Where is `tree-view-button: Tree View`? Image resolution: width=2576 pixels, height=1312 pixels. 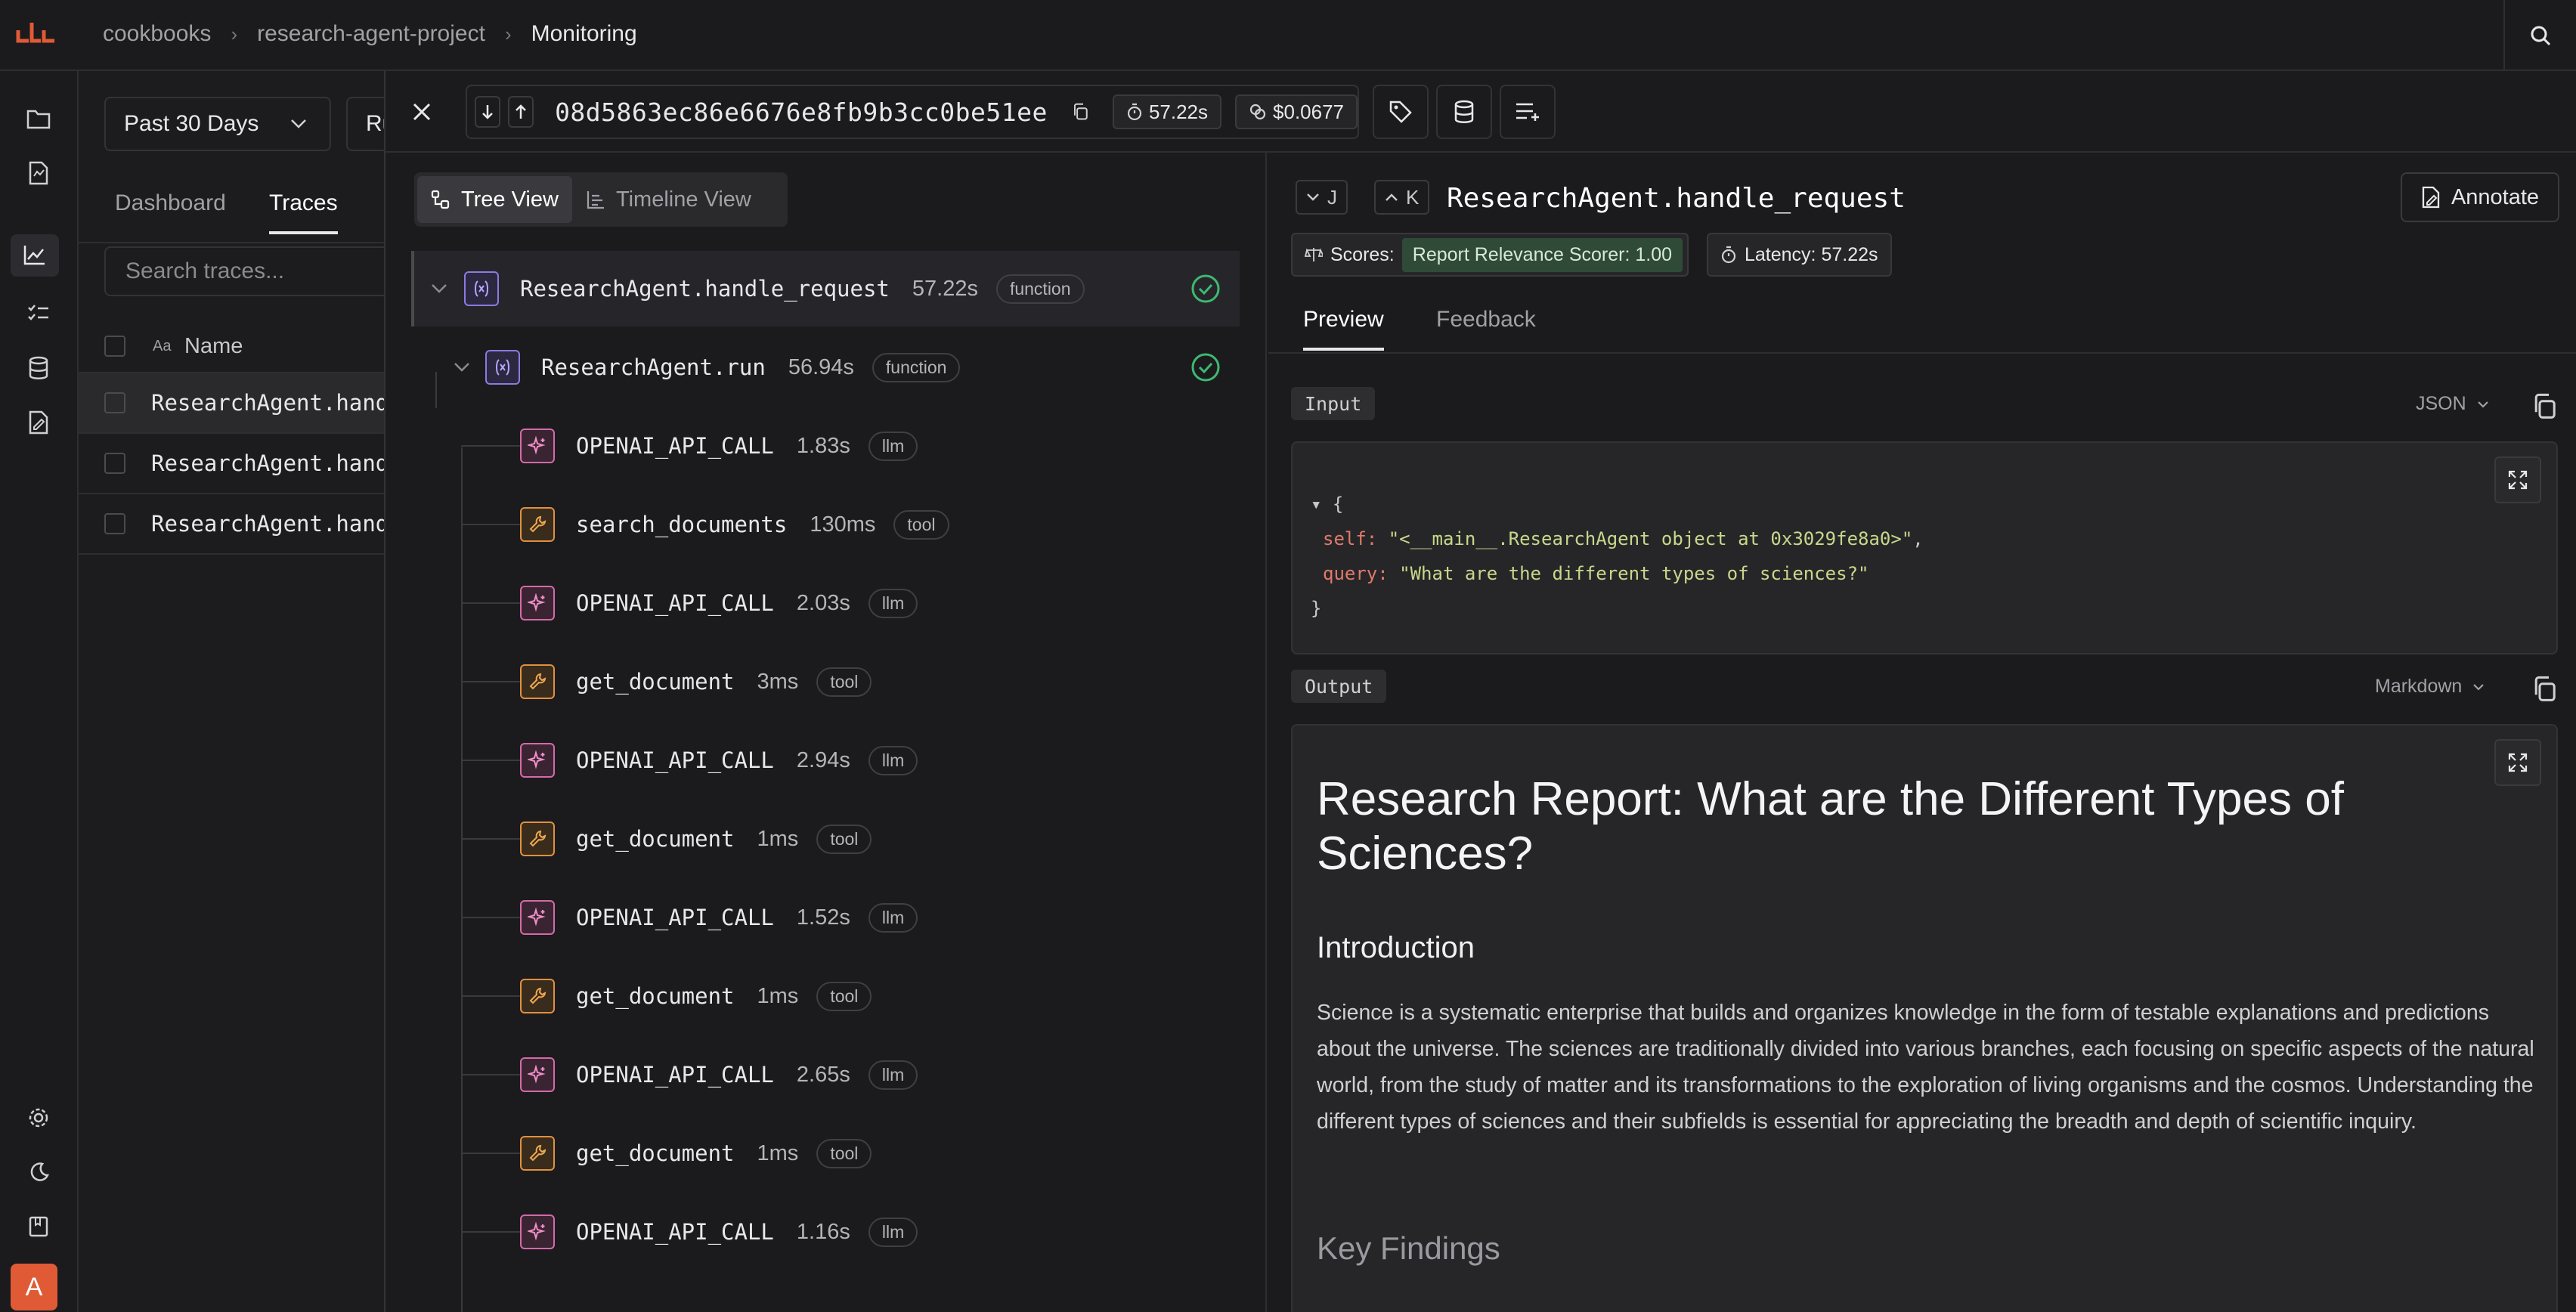 tree-view-button: Tree View is located at coordinates (494, 199).